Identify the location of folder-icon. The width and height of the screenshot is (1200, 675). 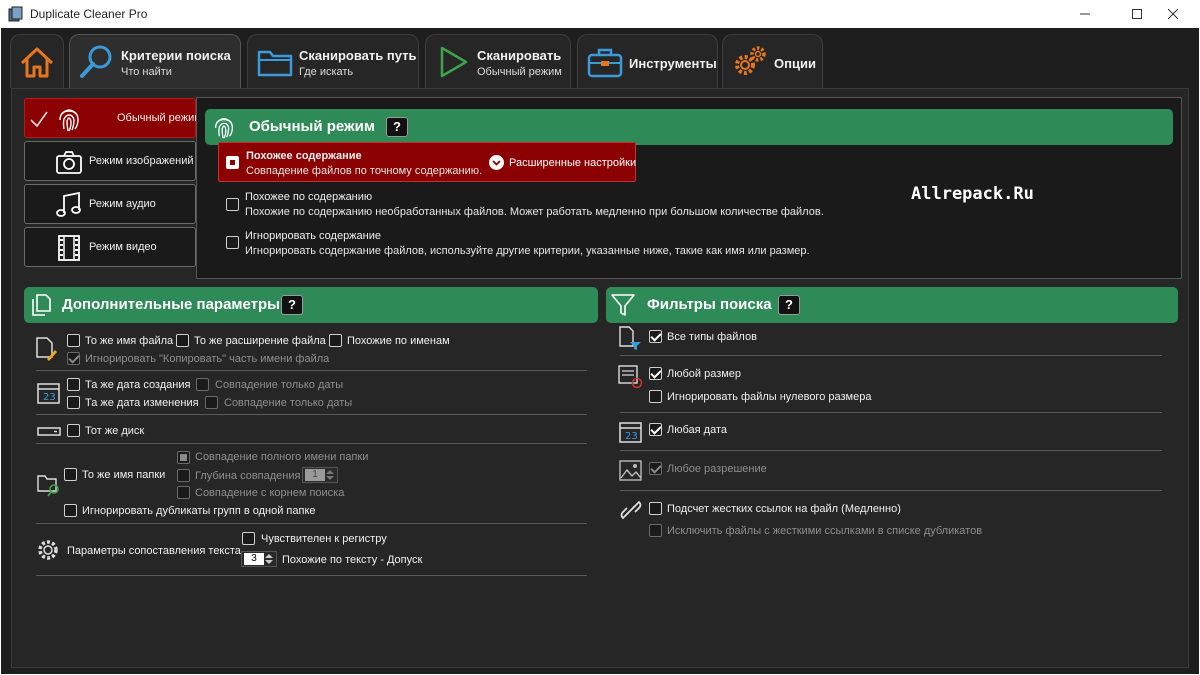
(275, 63).